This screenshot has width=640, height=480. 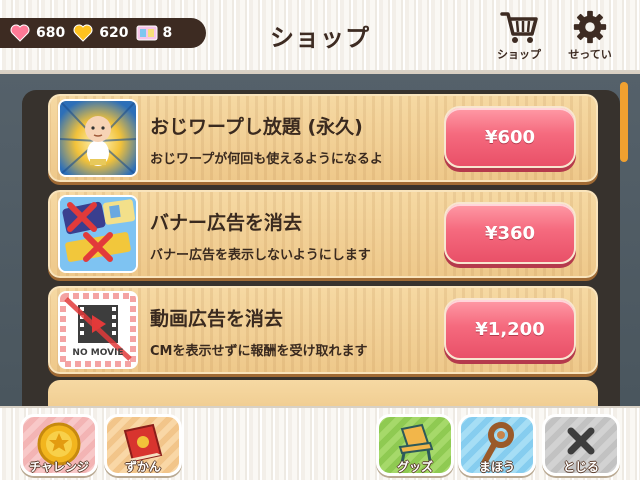 I want to click on gold-heart-count: 620, so click(x=114, y=33).